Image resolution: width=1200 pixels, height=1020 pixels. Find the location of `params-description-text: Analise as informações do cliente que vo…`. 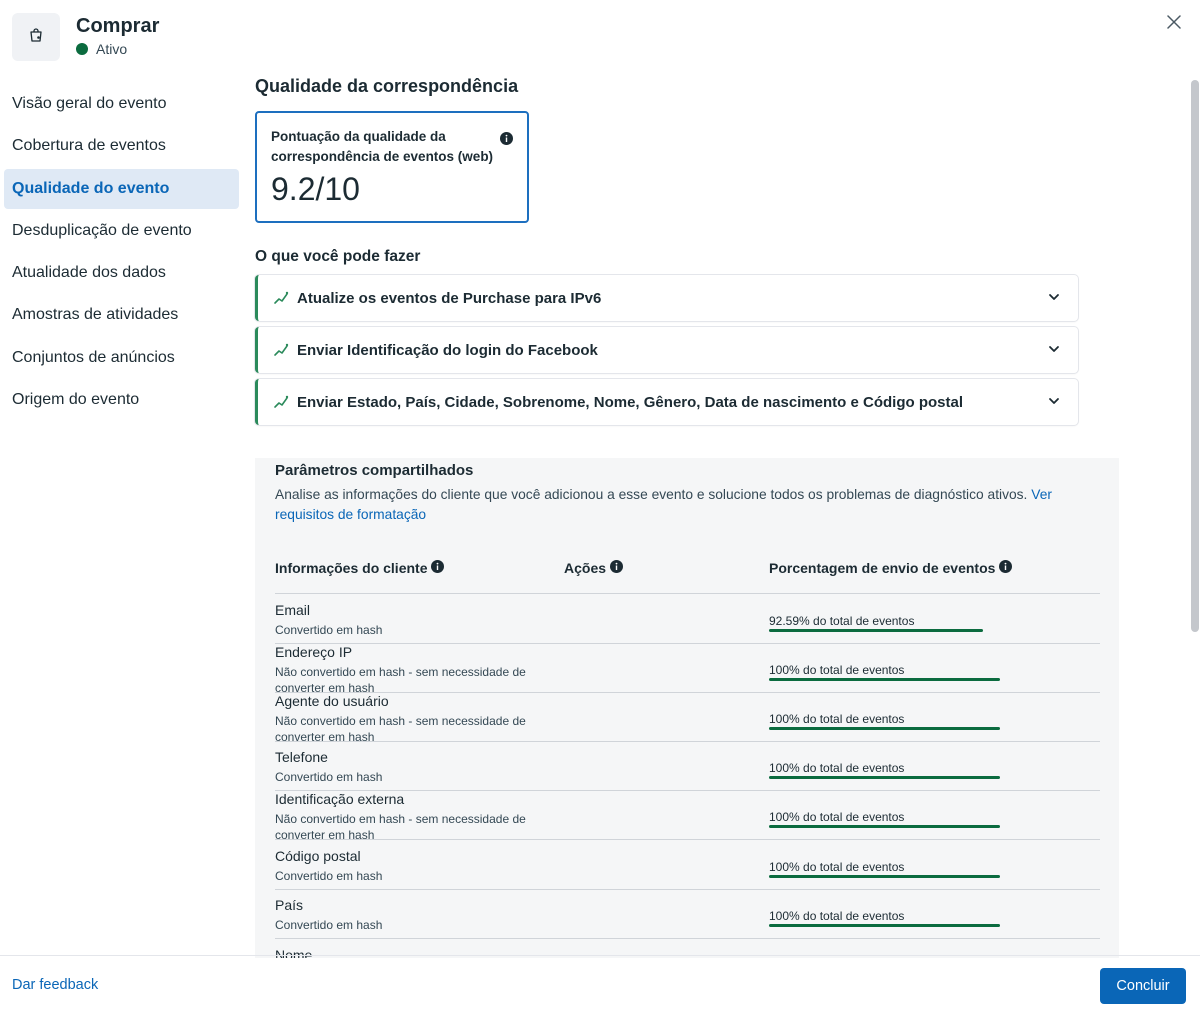

params-description-text: Analise as informações do cliente que vo… is located at coordinates (651, 494).